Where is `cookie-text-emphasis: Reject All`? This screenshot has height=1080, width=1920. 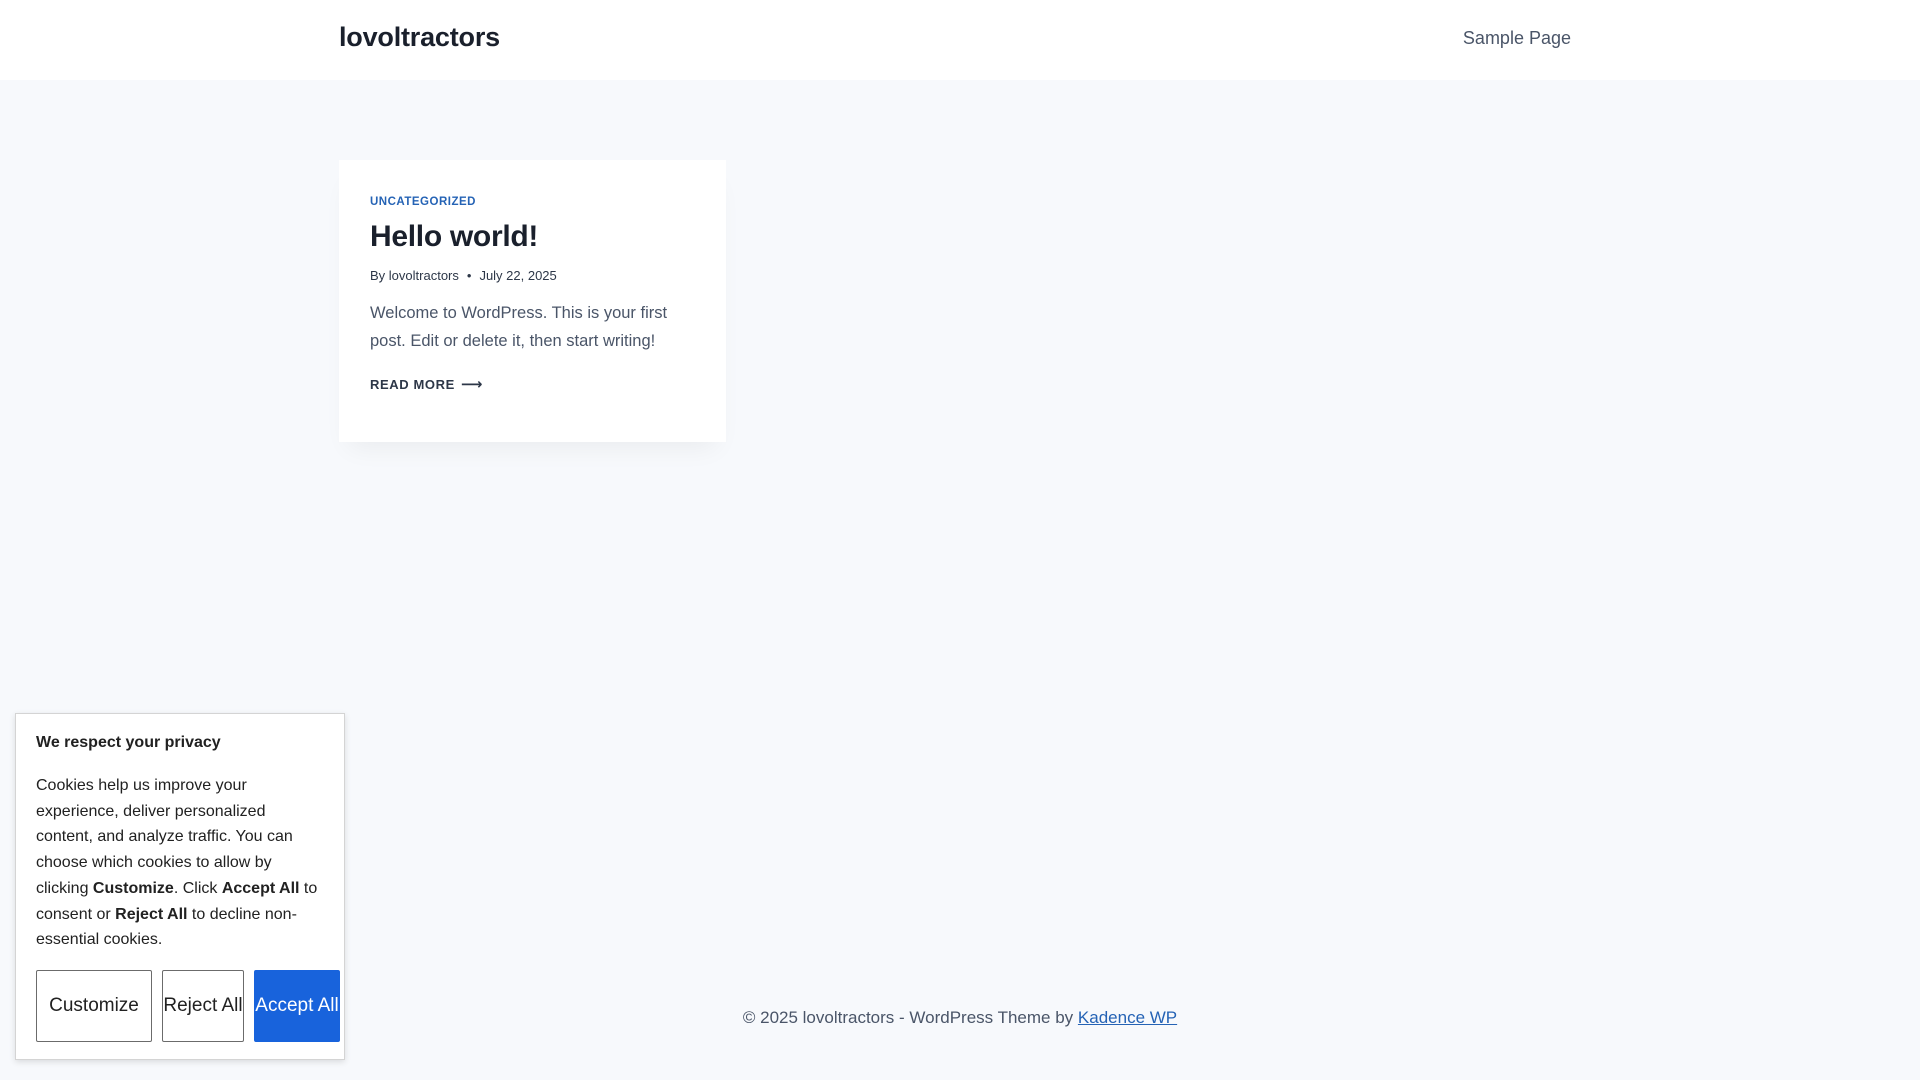
cookie-text-emphasis: Reject All is located at coordinates (151, 914).